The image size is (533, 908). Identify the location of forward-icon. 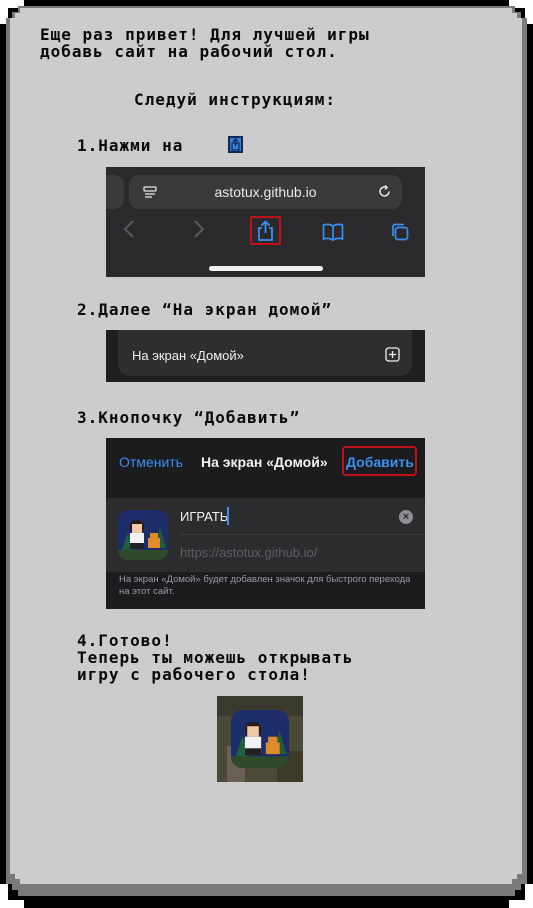
(199, 229).